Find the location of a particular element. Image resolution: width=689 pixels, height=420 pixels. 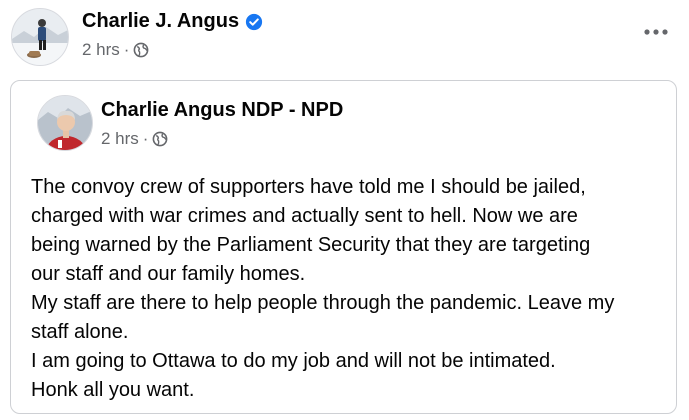

shared-post-meta: 2 hrs · is located at coordinates (134, 139).